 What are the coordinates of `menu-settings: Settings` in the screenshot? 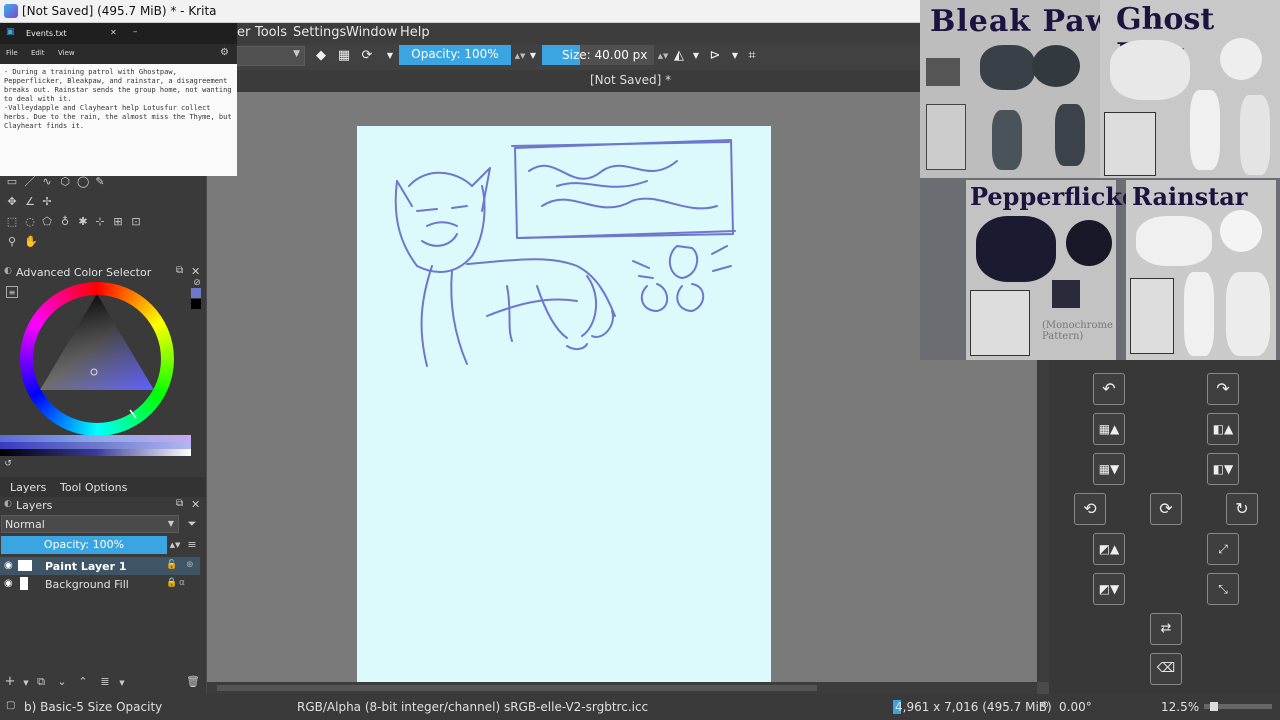 It's located at (319, 32).